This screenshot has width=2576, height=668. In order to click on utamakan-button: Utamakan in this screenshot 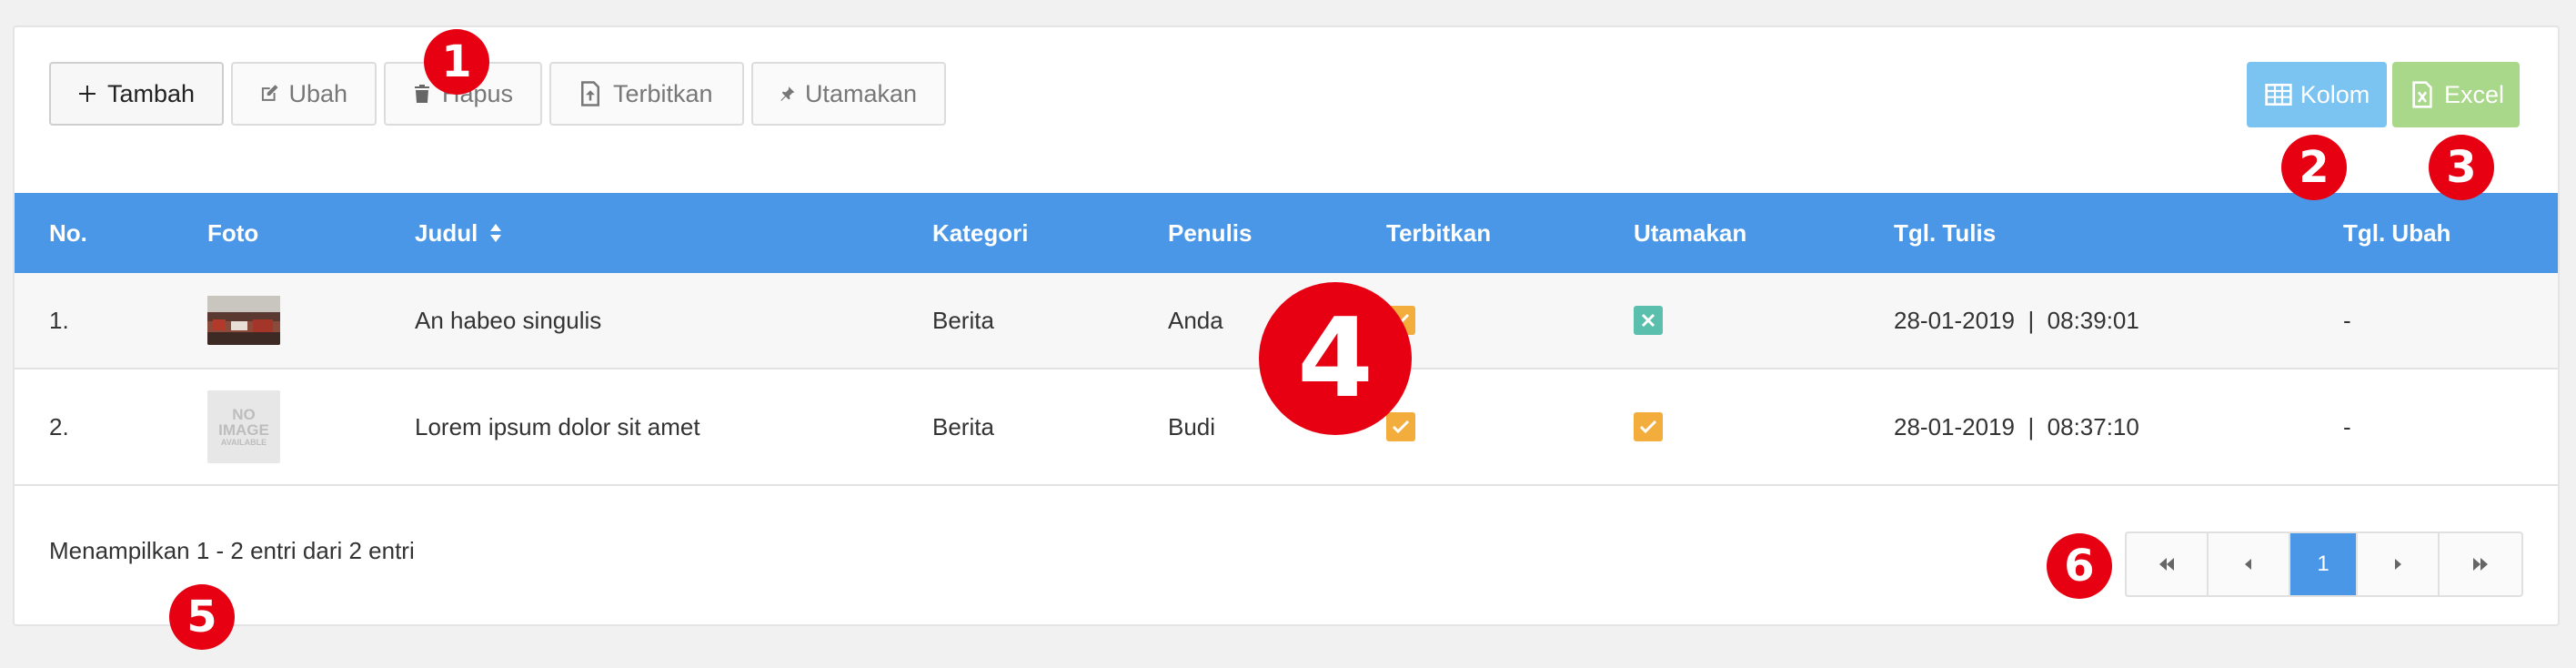, I will do `click(848, 94)`.